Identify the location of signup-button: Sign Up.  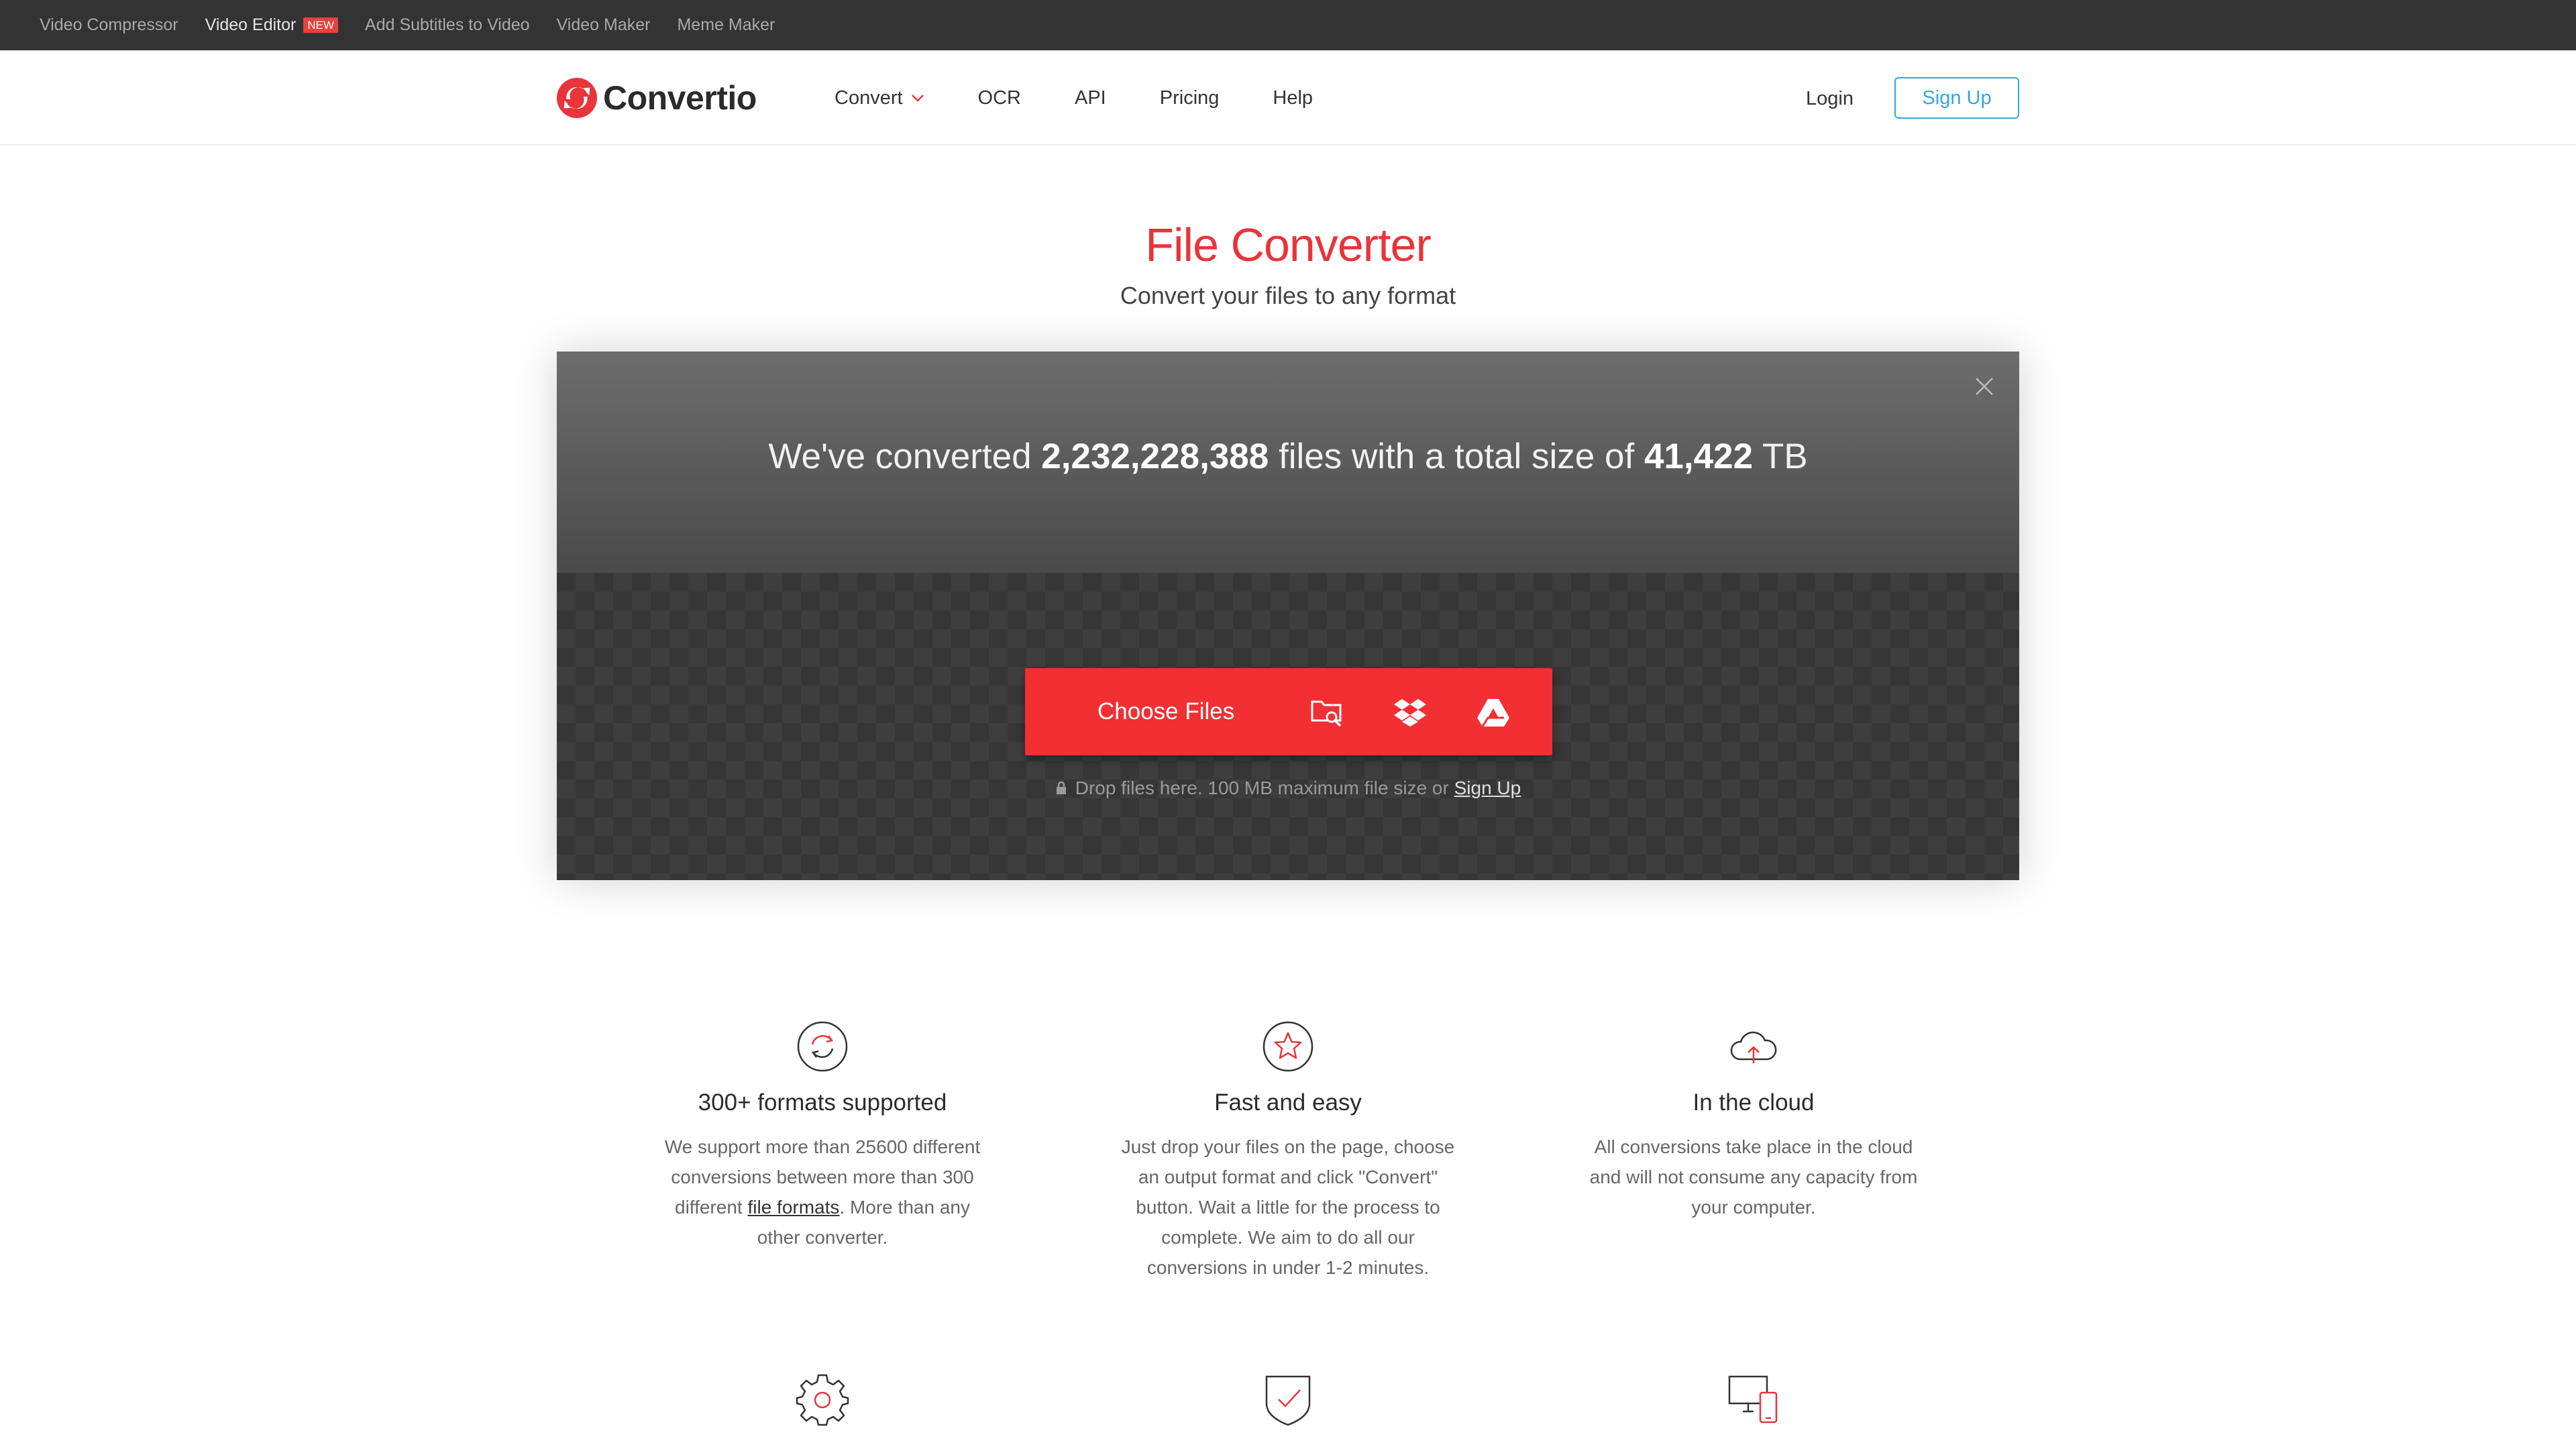
(1956, 98).